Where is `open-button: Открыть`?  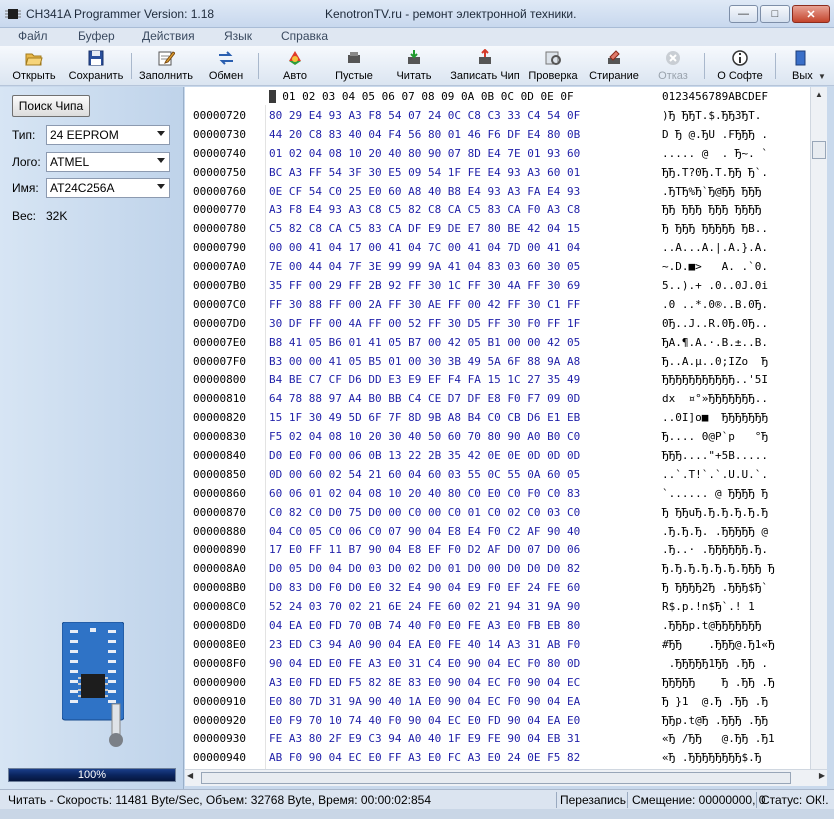
open-button: Открыть is located at coordinates (34, 66).